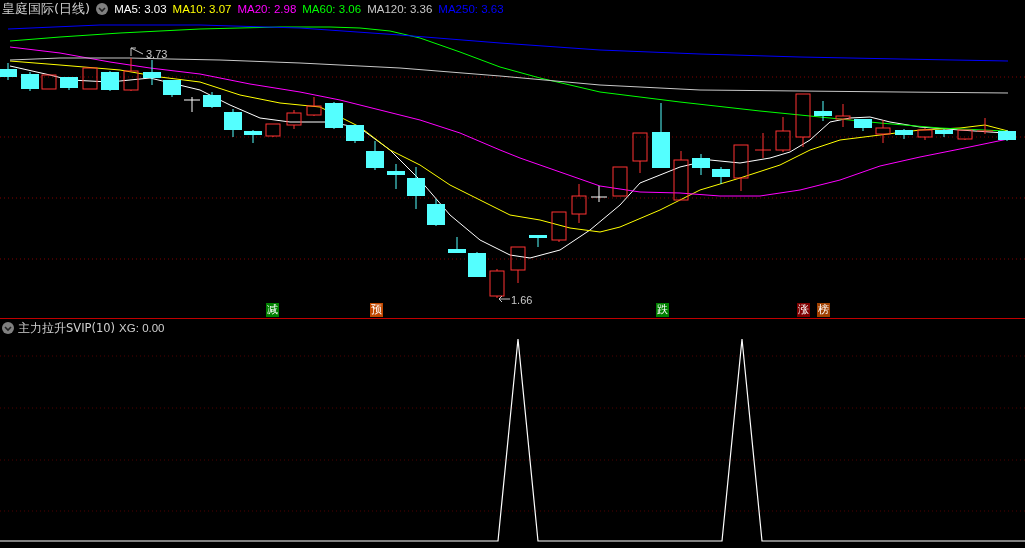 Image resolution: width=1025 pixels, height=548 pixels. I want to click on moving-average-legend: MA60: 3.06, so click(332, 9).